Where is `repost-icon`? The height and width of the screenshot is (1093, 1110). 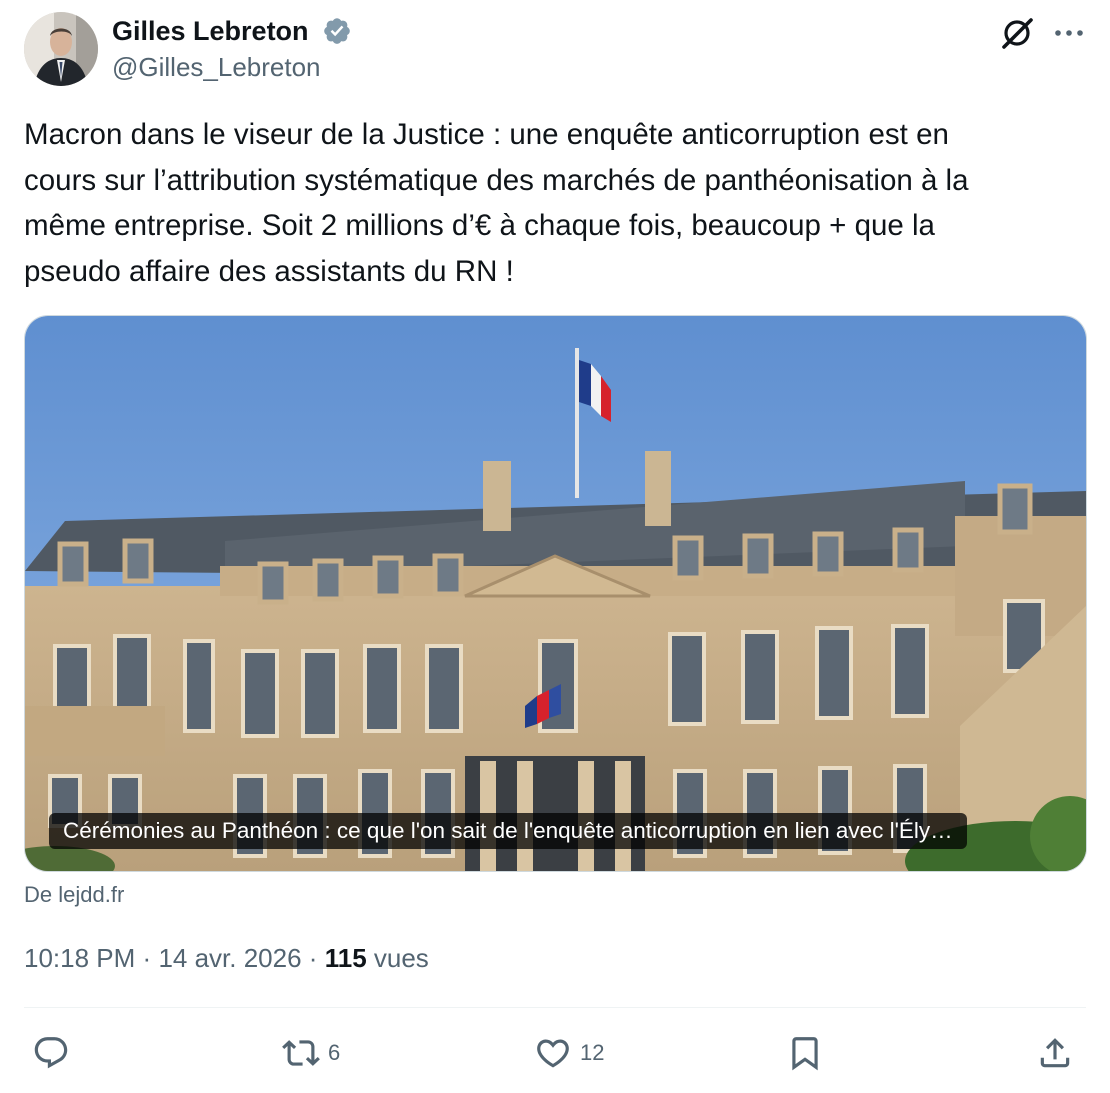 repost-icon is located at coordinates (301, 1053).